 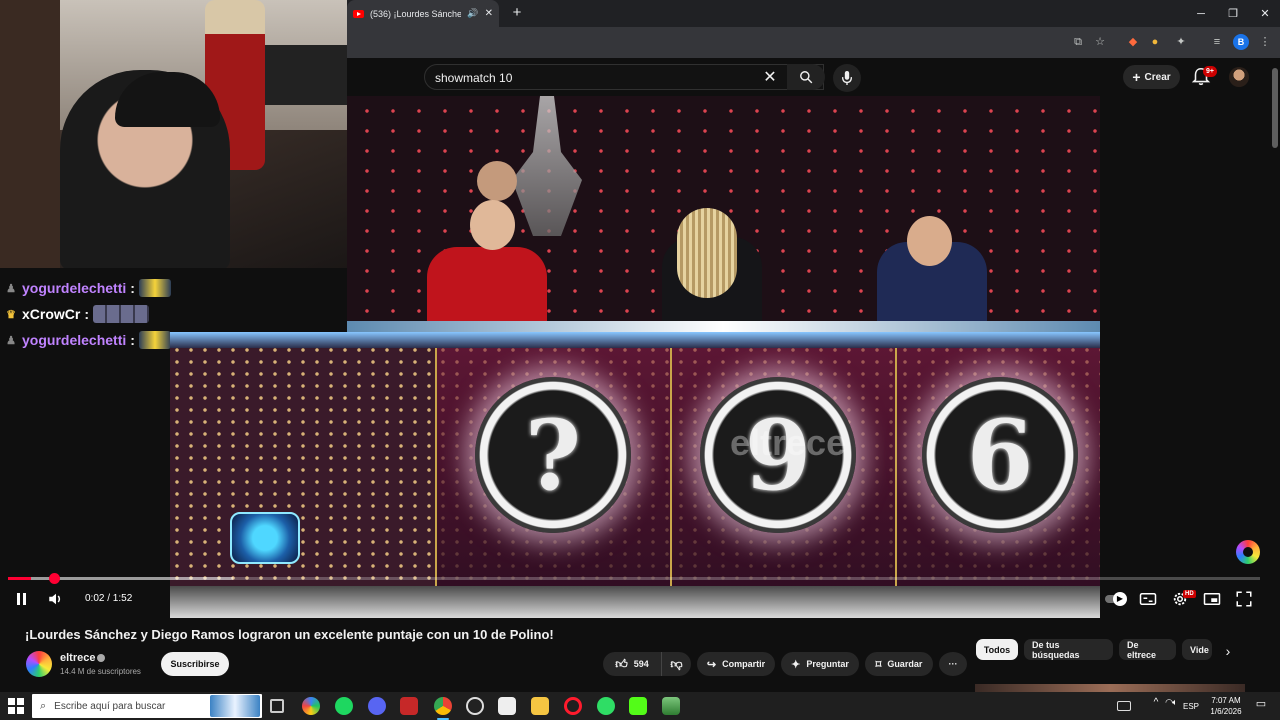 What do you see at coordinates (953, 664) in the screenshot?
I see `more-actions-button: ···` at bounding box center [953, 664].